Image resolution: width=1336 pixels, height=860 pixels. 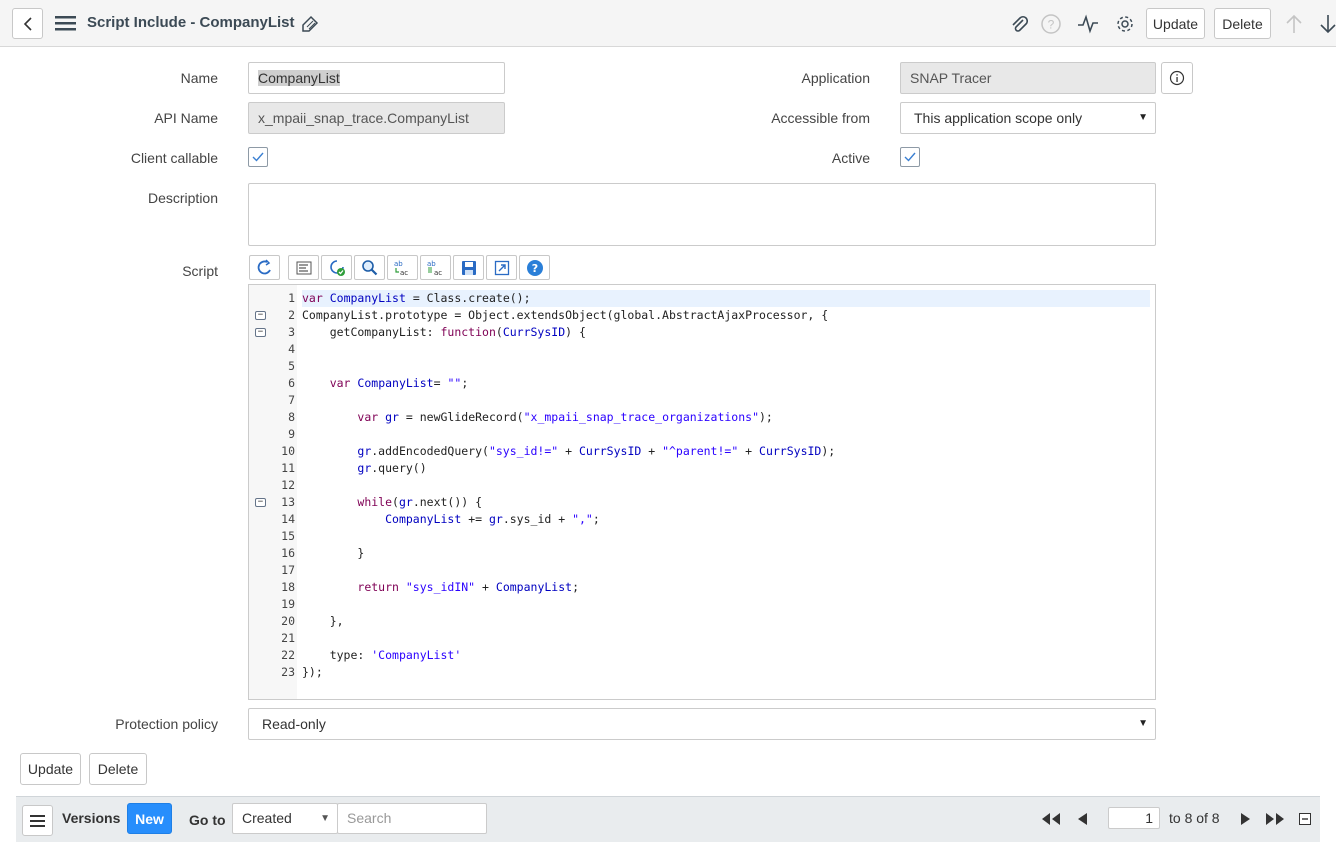 I want to click on code-text: }, so click(x=333, y=553).